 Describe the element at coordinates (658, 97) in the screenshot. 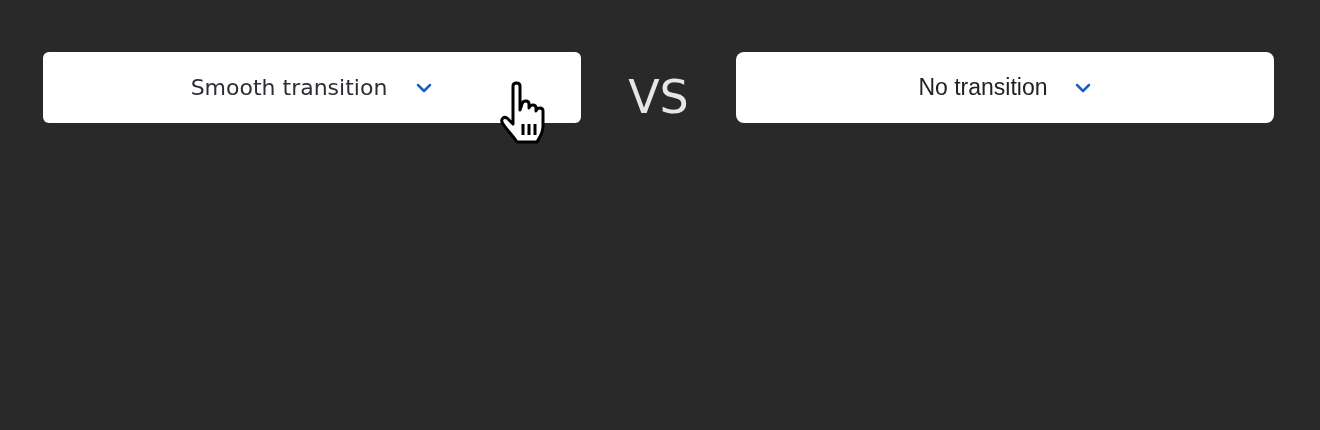

I see `versus-label: VS` at that location.